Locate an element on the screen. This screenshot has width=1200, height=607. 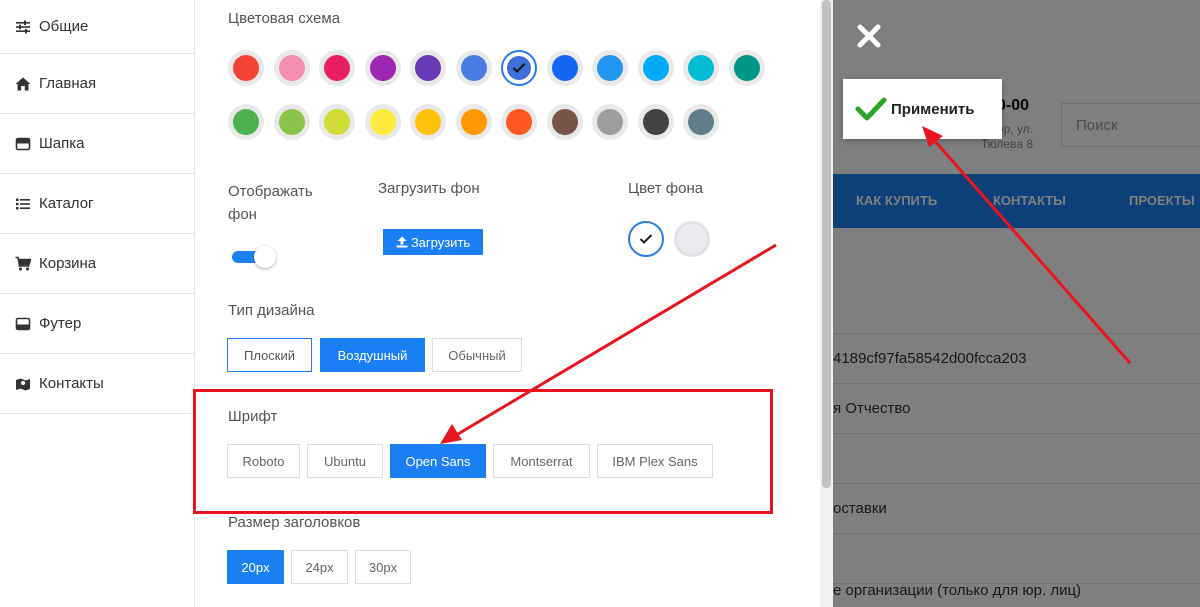
heading-size-20-button: 20px is located at coordinates (255, 567).